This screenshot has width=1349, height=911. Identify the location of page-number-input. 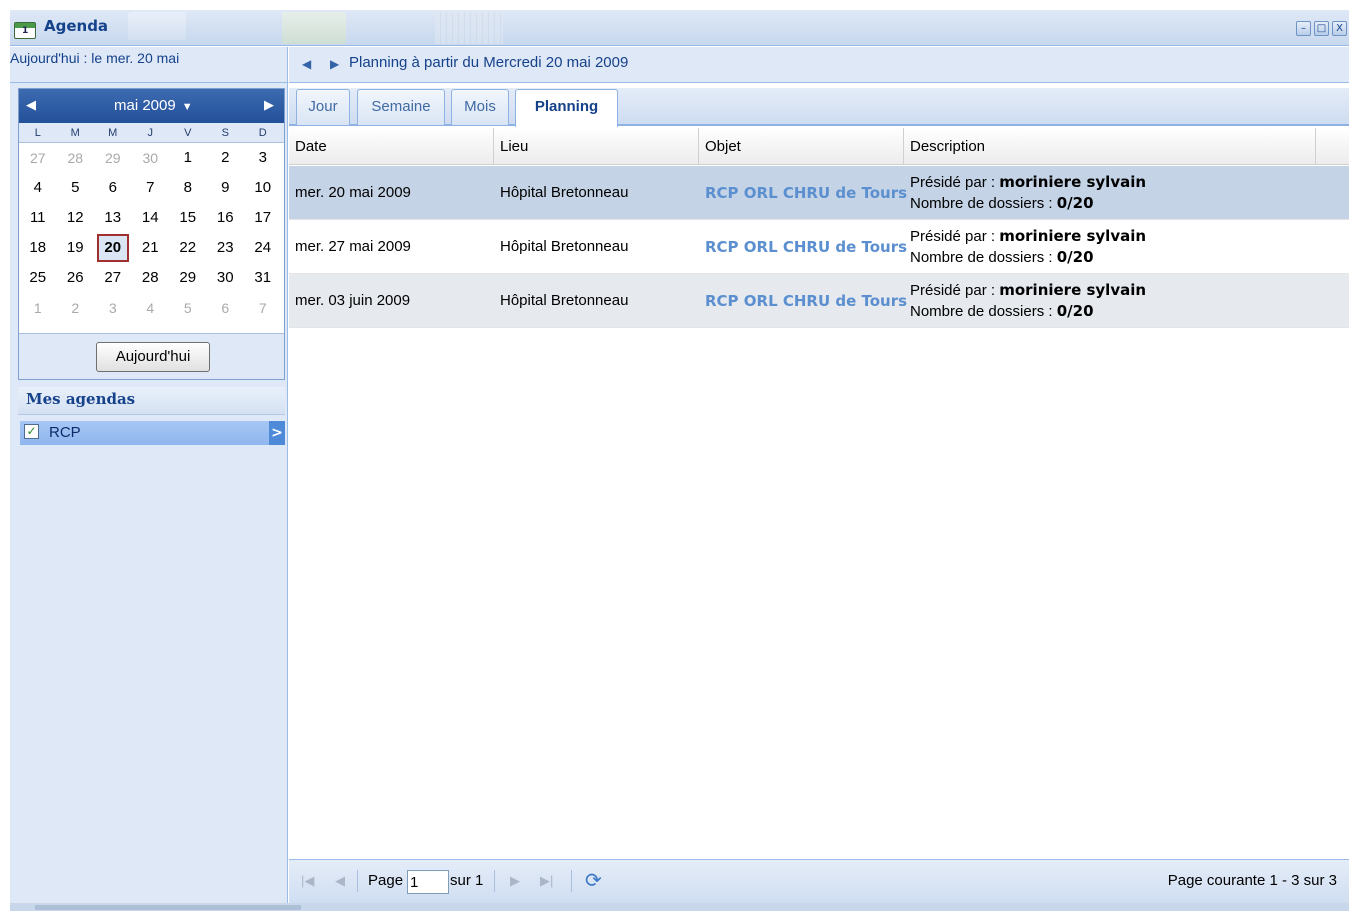
(428, 882).